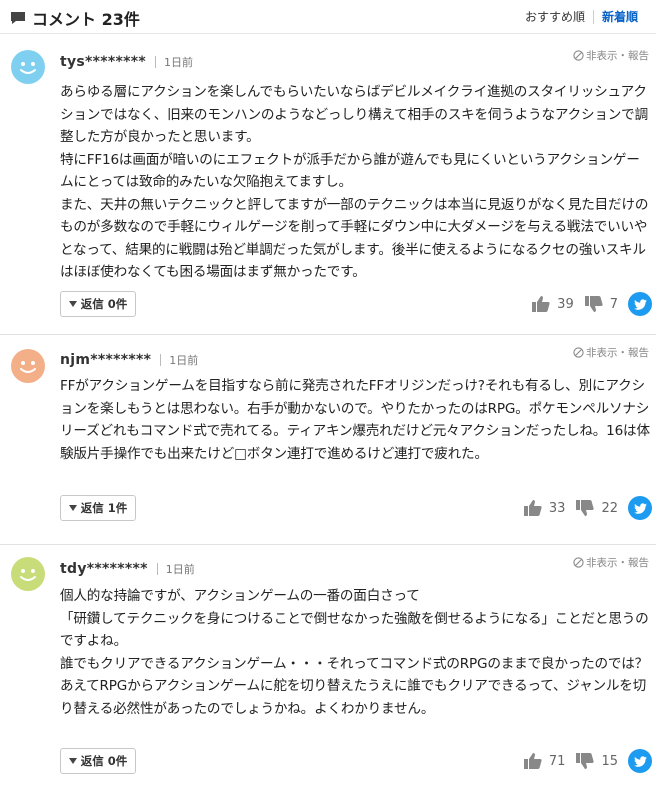  I want to click on comment-username: njm********, so click(105, 360).